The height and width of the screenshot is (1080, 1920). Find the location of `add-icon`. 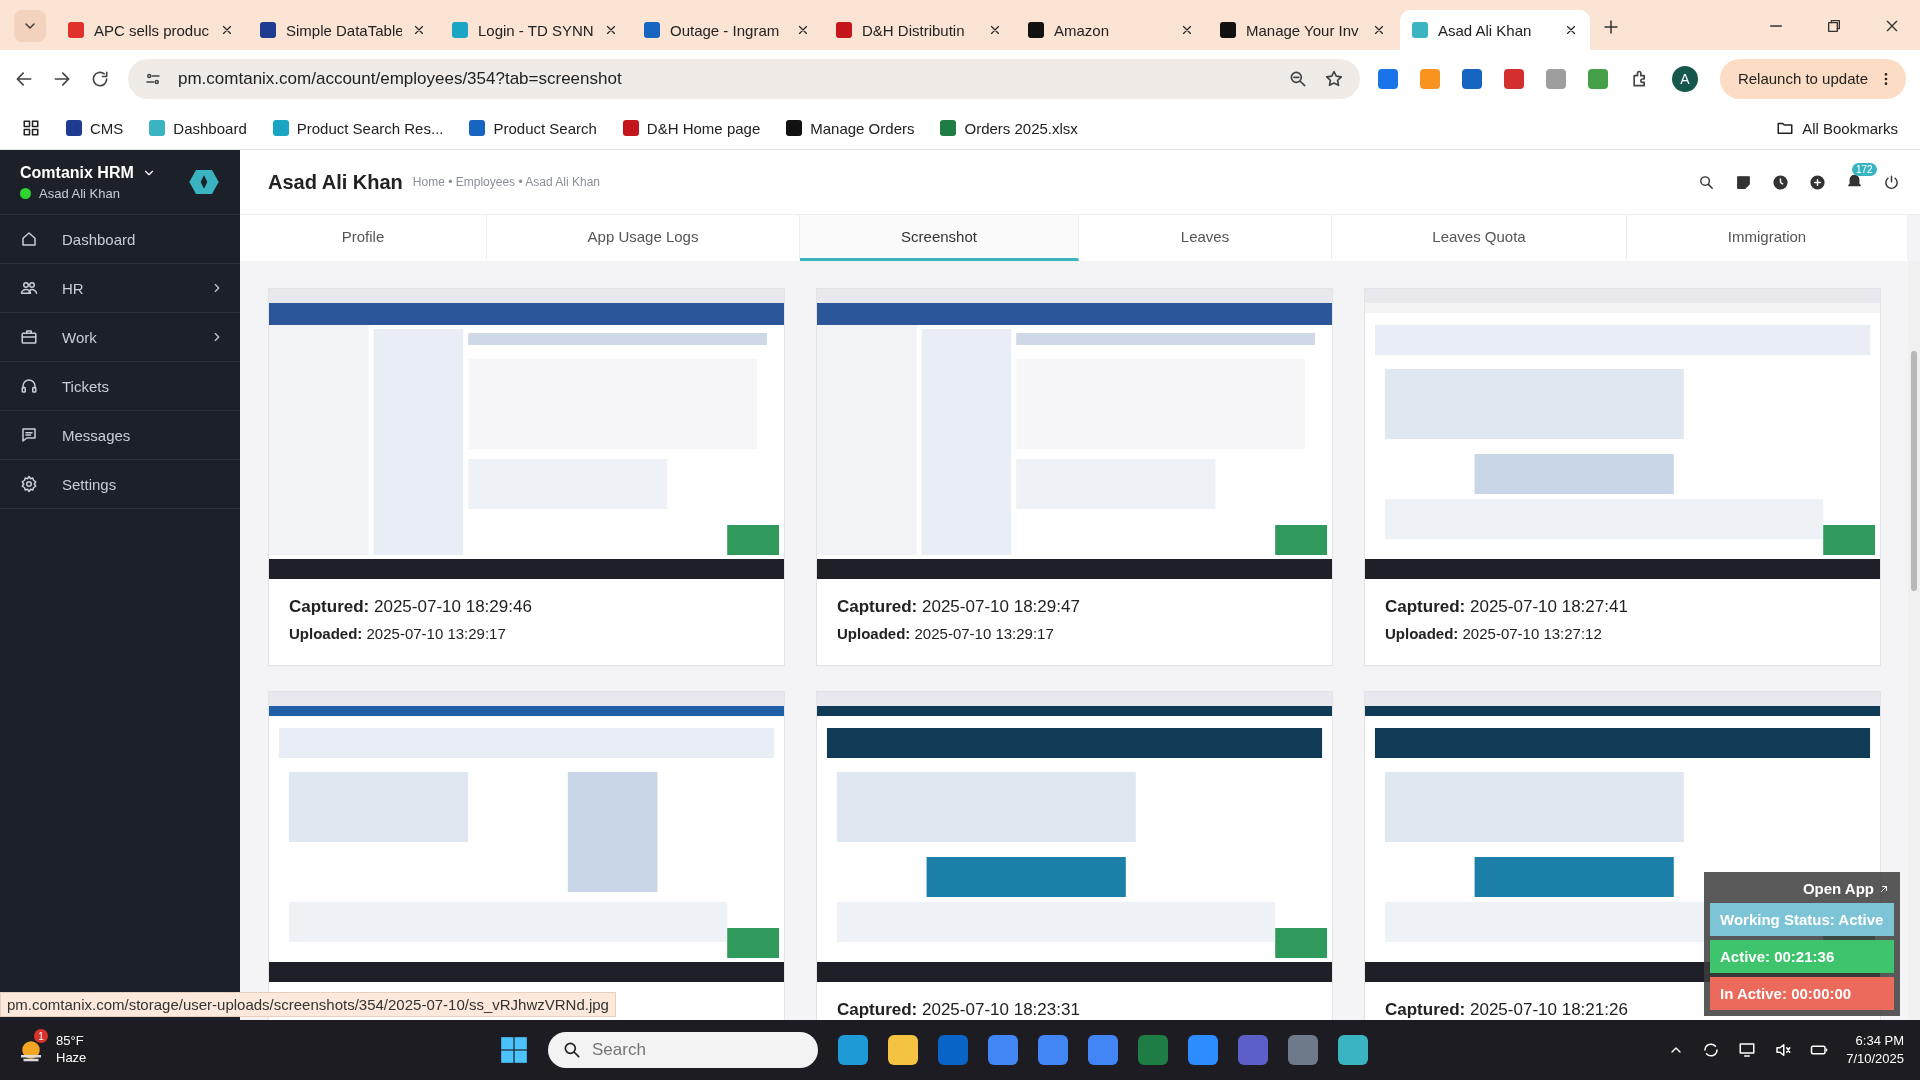

add-icon is located at coordinates (1817, 182).